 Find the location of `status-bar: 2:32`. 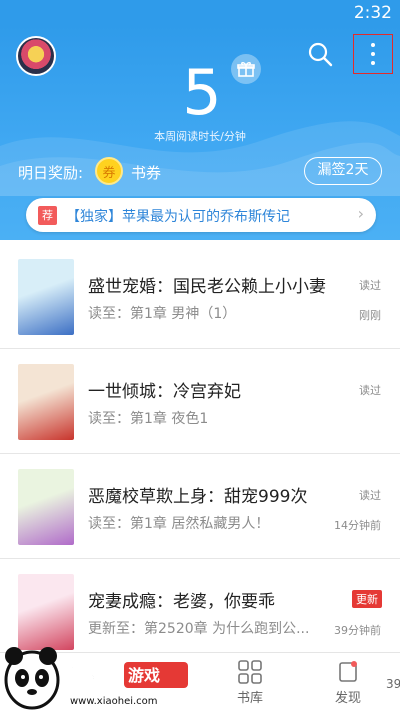

status-bar: 2:32 is located at coordinates (200, 13).